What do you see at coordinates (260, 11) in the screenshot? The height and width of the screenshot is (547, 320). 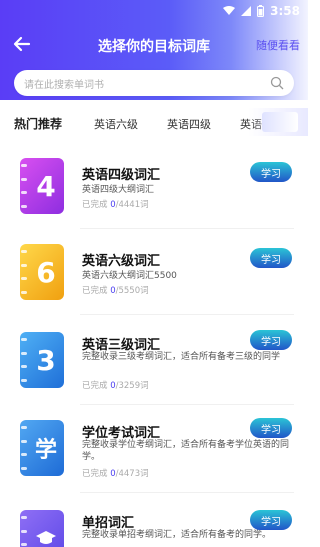 I see `battery-icon` at bounding box center [260, 11].